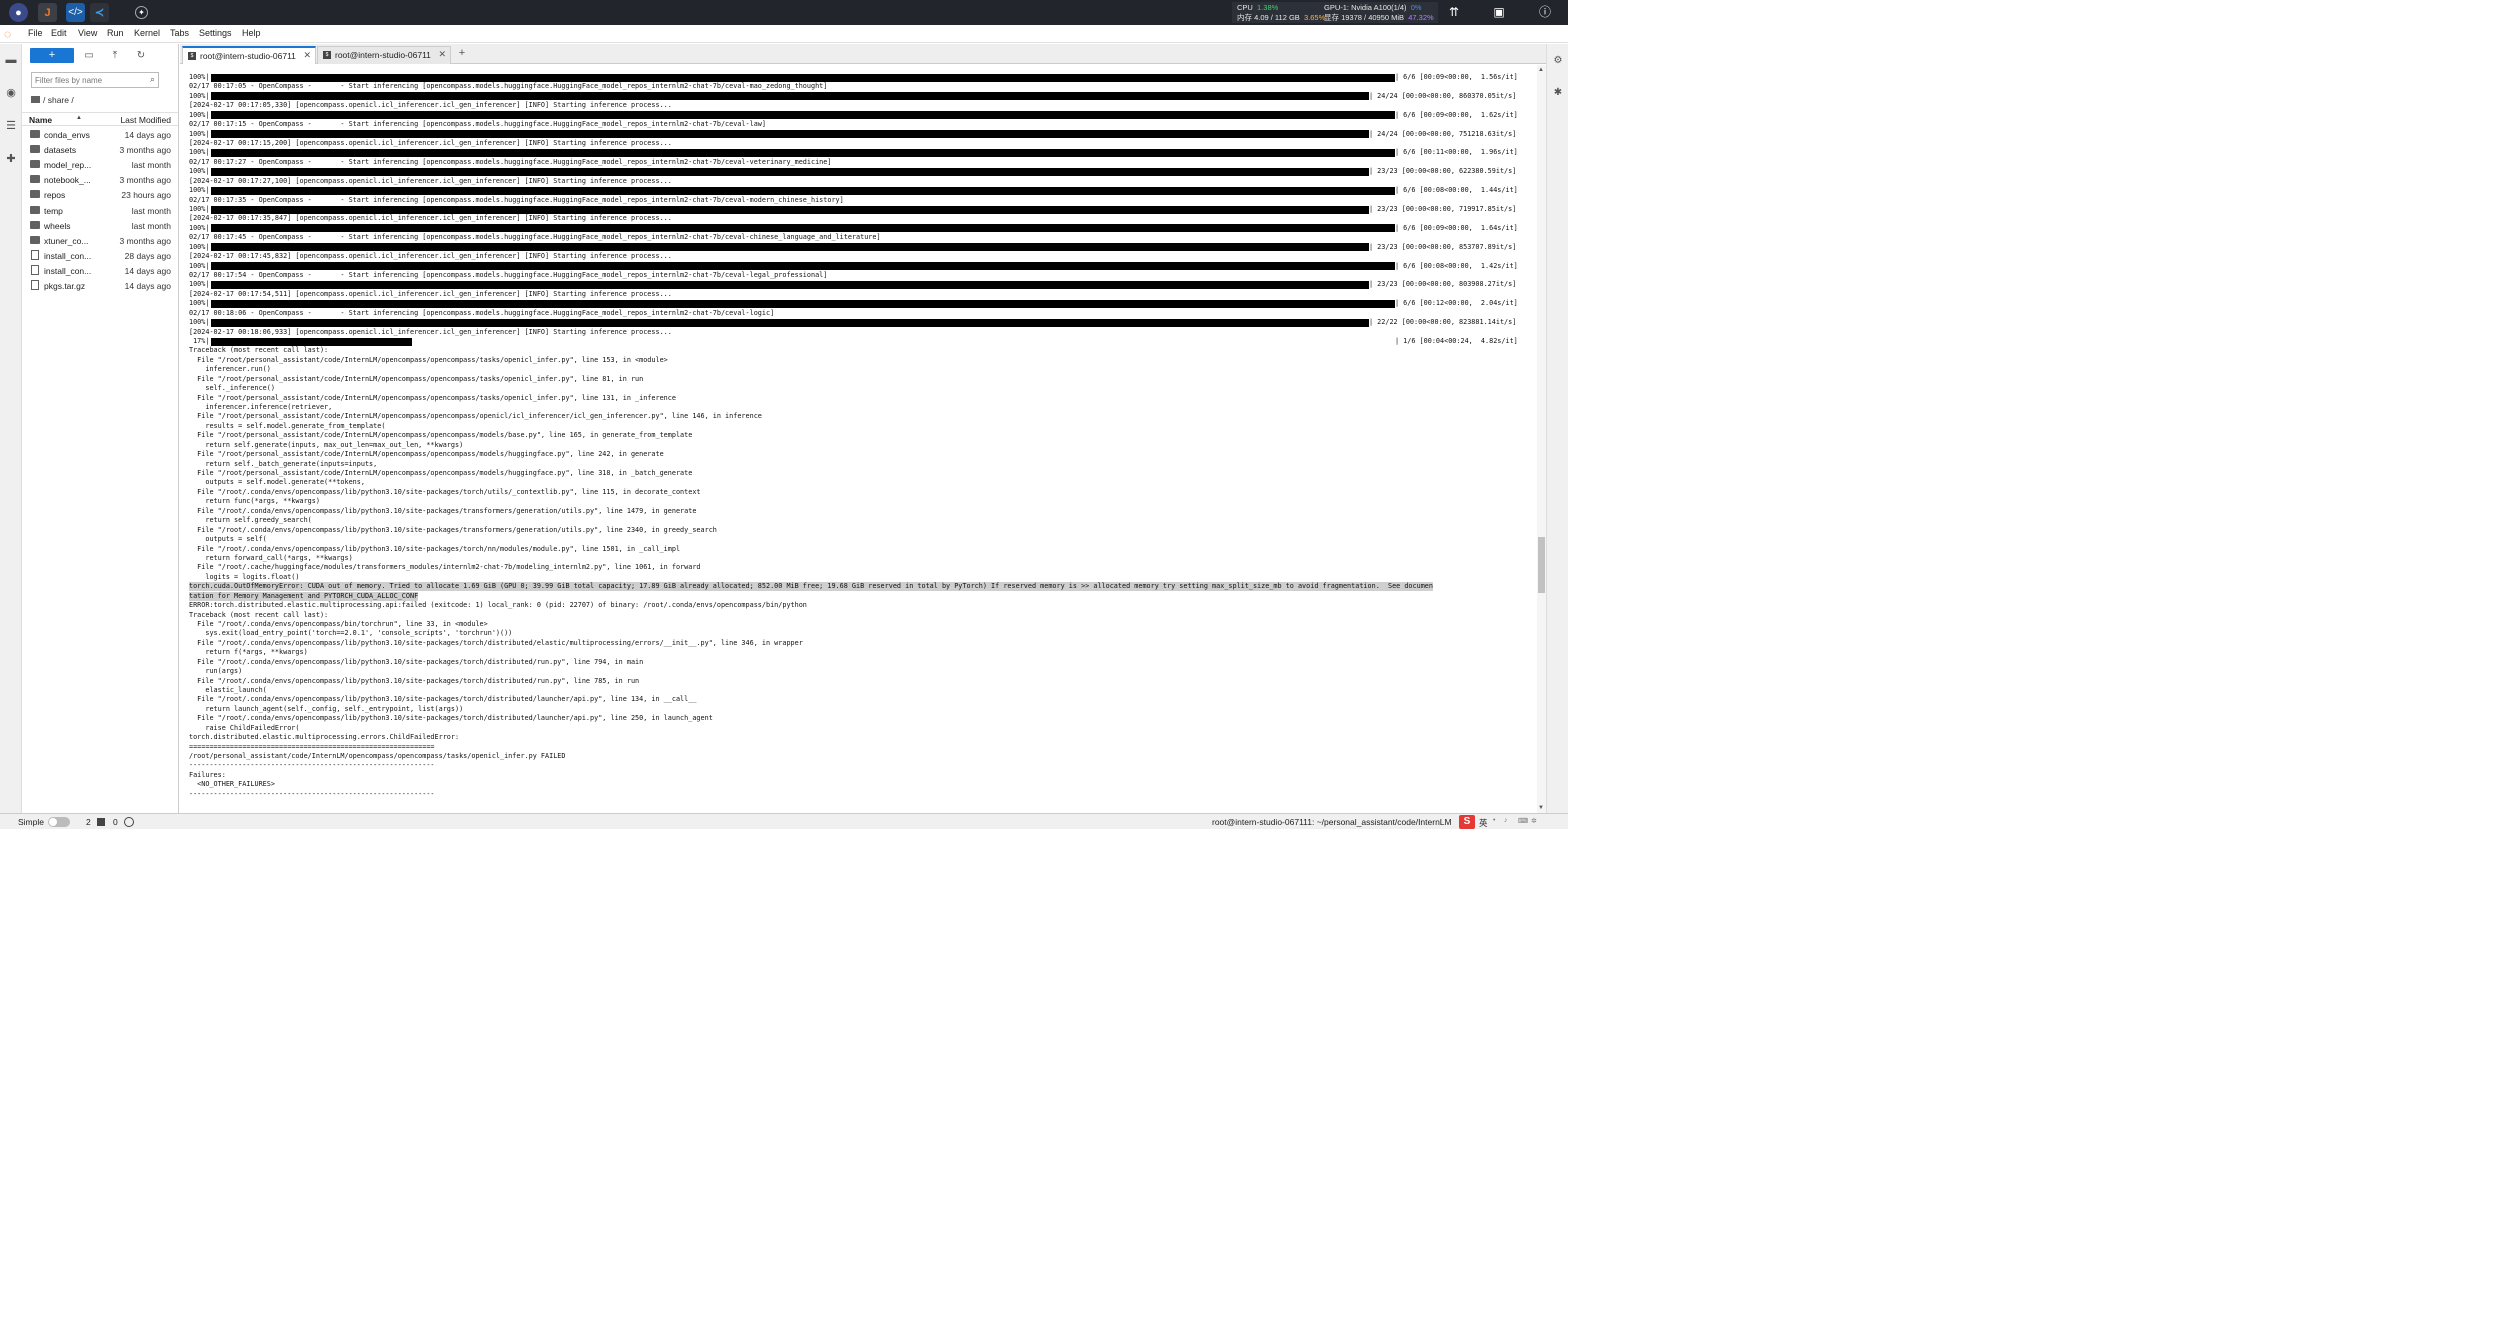 This screenshot has width=2494, height=1319. I want to click on terminal-icon, so click(101, 822).